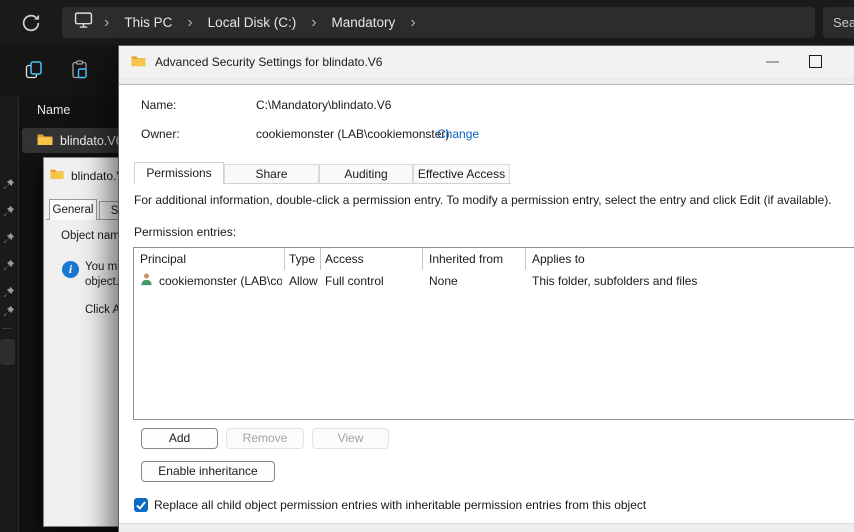 This screenshot has height=532, width=854. I want to click on this-pc-icon, so click(83, 22).